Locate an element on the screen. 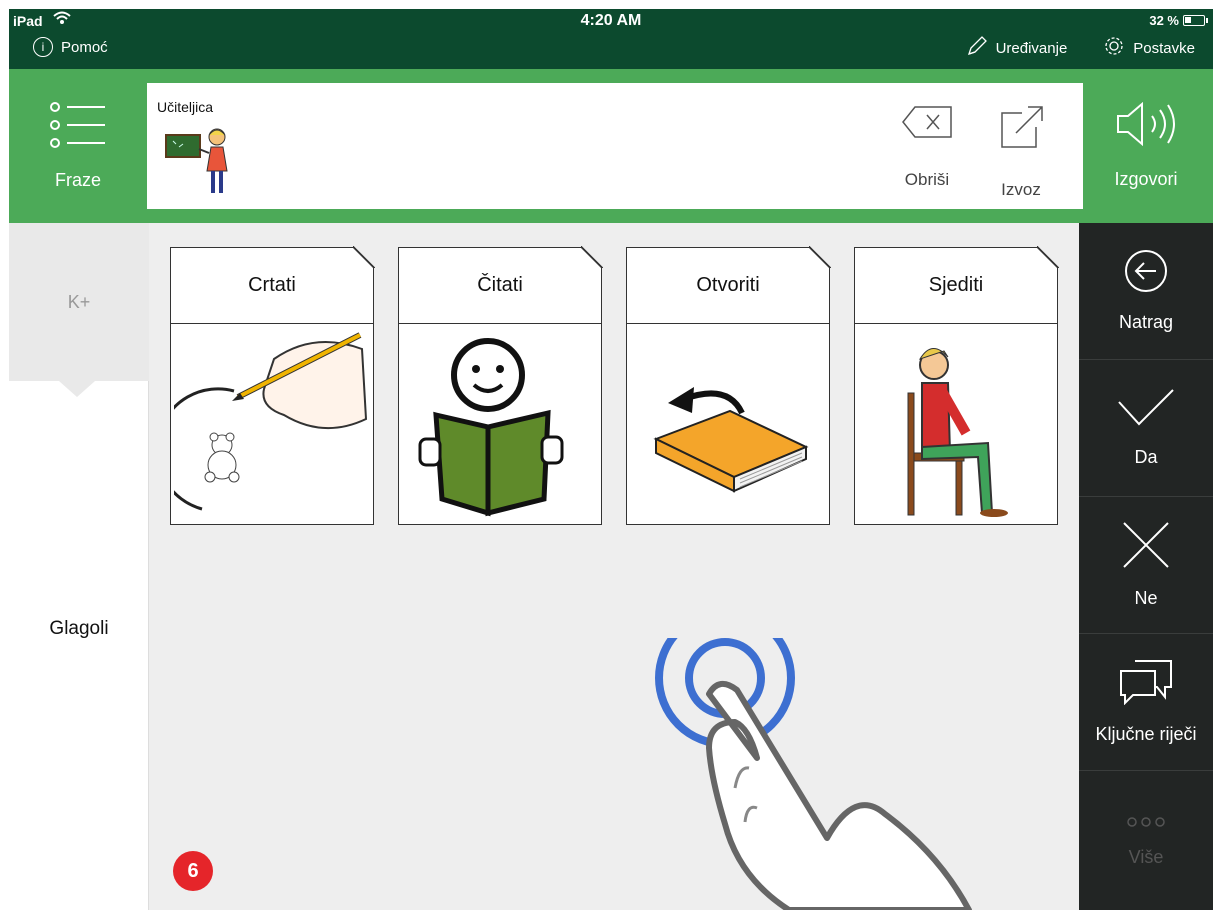 Image resolution: width=1215 pixels, height=910 pixels. list-icon is located at coordinates (78, 127).